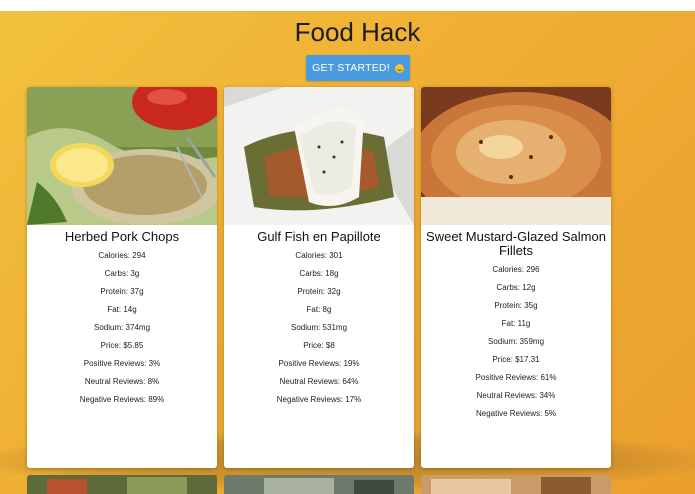 The width and height of the screenshot is (695, 494). Describe the element at coordinates (122, 273) in the screenshot. I see `carbs-value: Carbs: 3g` at that location.